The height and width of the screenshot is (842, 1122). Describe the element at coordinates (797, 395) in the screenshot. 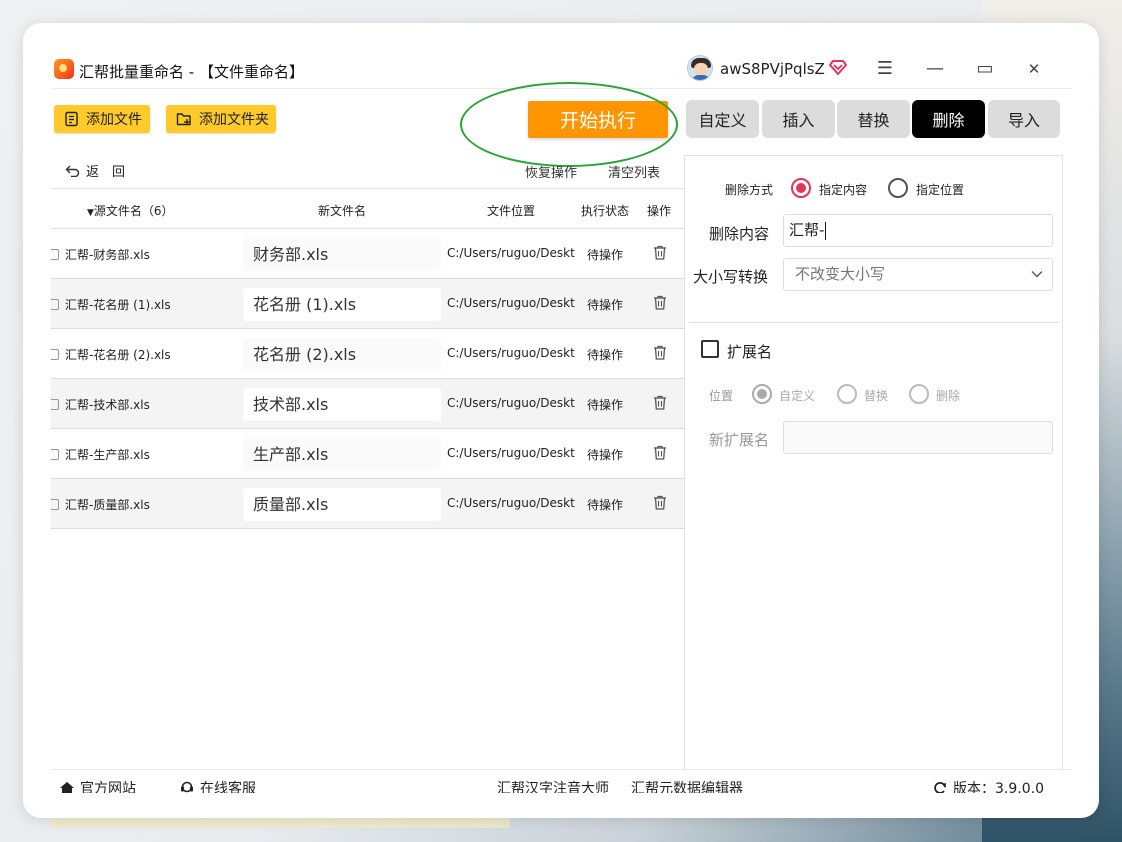

I see `radio-ext-custom-label: 自定义` at that location.